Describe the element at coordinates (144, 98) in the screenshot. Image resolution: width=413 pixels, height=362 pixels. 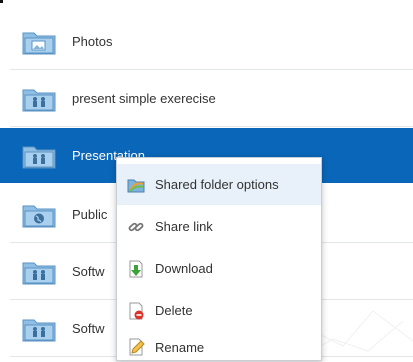
I see `folder-name: present simple exerecise` at that location.